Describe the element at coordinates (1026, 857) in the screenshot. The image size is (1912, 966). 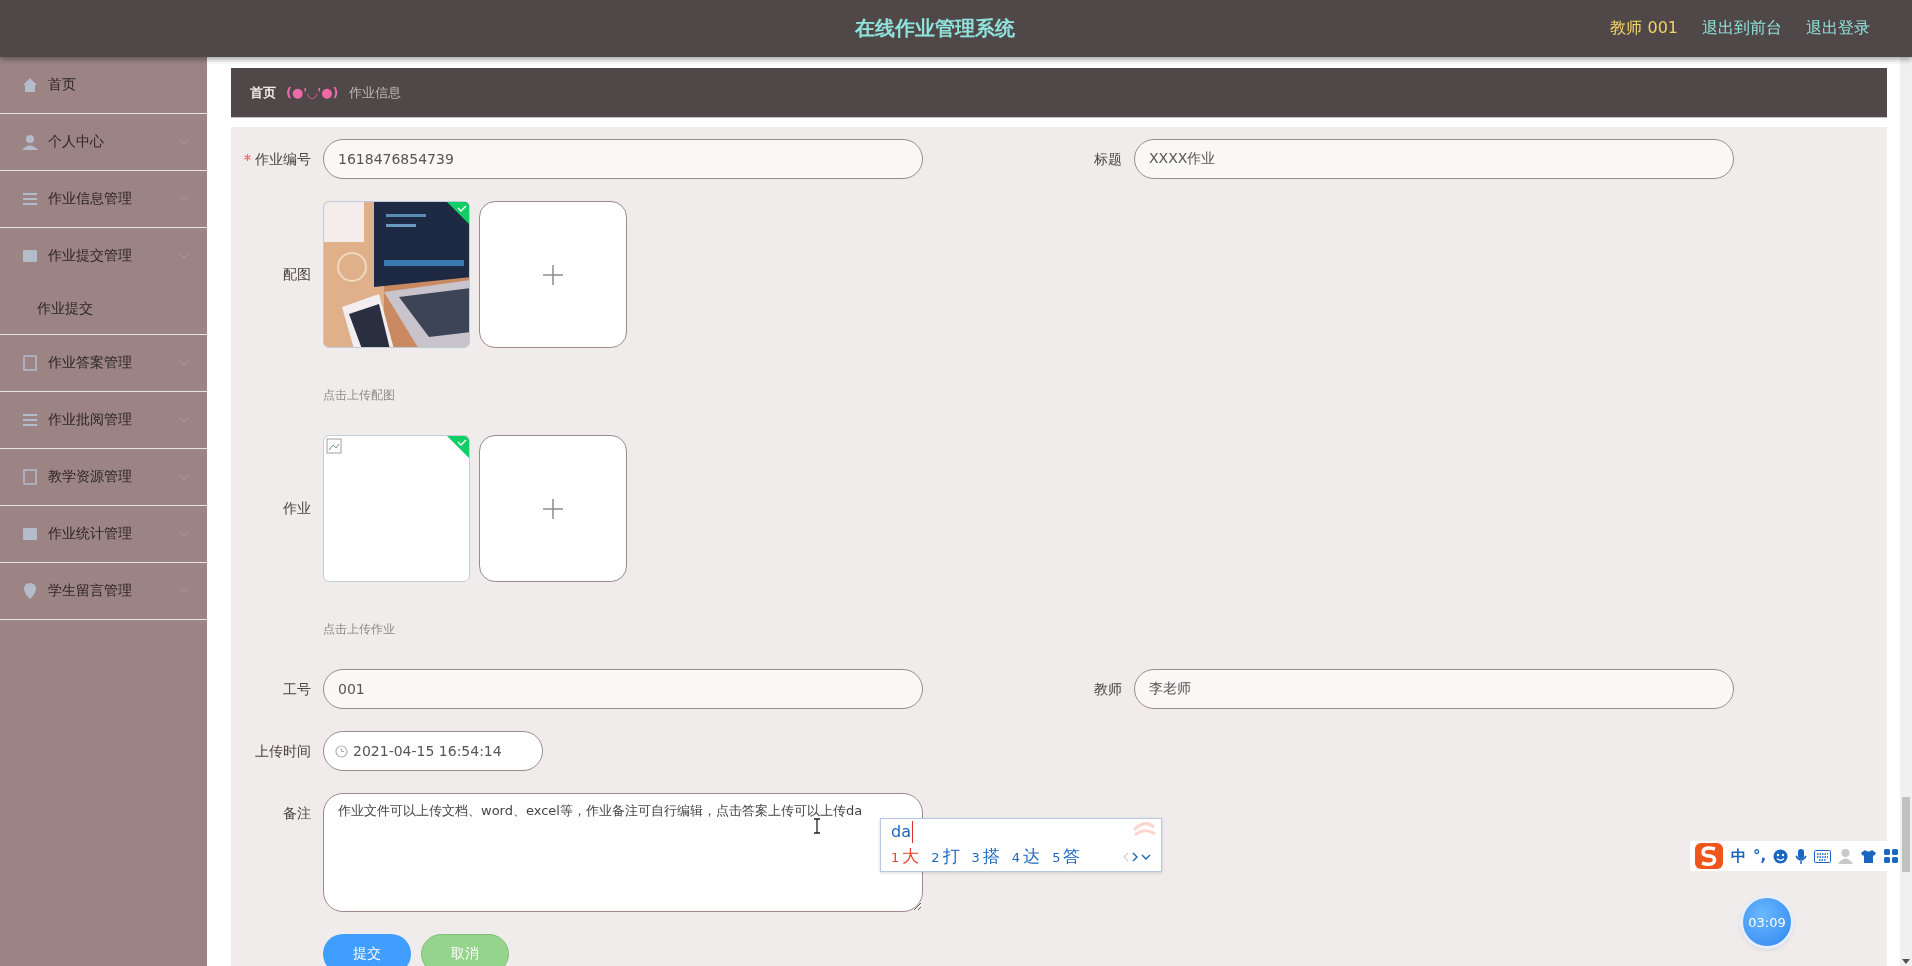
I see `ime-candidate: 4 达` at that location.